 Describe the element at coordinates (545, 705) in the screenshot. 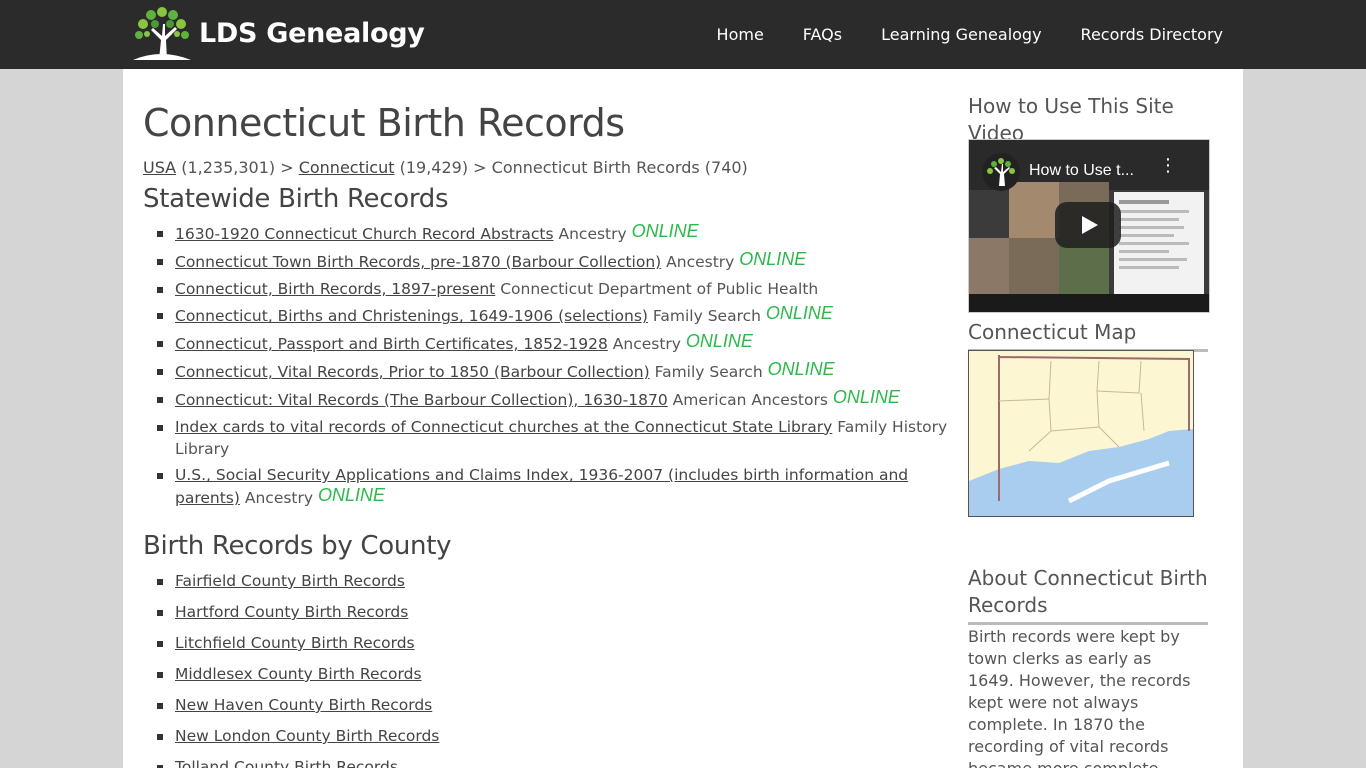

I see `county-record-item: New Haven County Birth Records` at that location.